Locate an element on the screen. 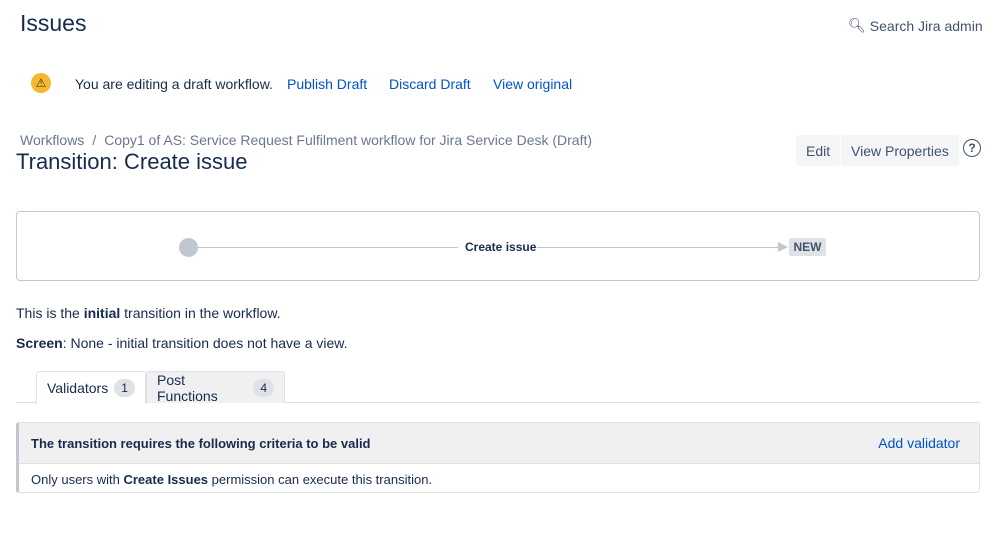  help-icon: ? is located at coordinates (972, 148).